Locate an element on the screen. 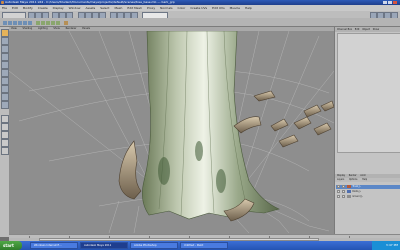 This screenshot has width=400, height=250. channel-object-menu: Object is located at coordinates (366, 29).